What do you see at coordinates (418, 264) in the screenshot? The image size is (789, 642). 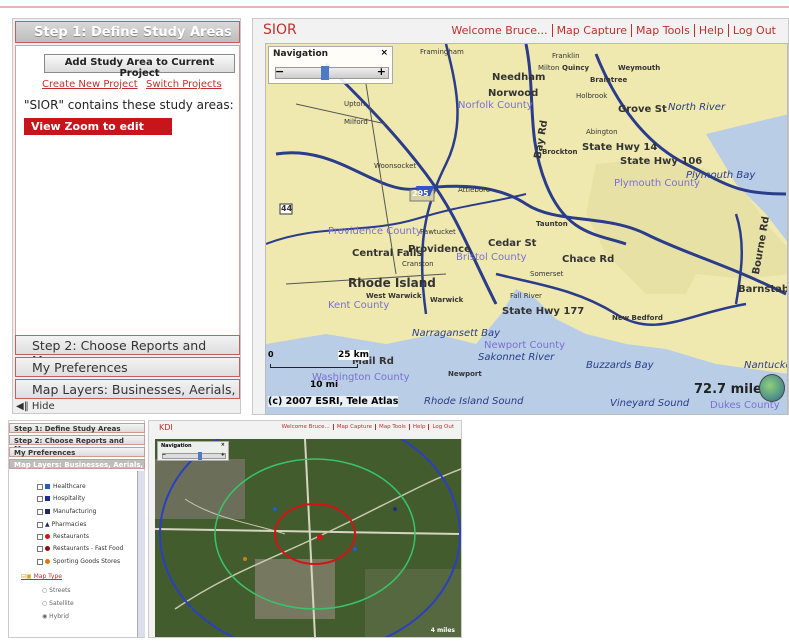 I see `map-label: Cranston` at bounding box center [418, 264].